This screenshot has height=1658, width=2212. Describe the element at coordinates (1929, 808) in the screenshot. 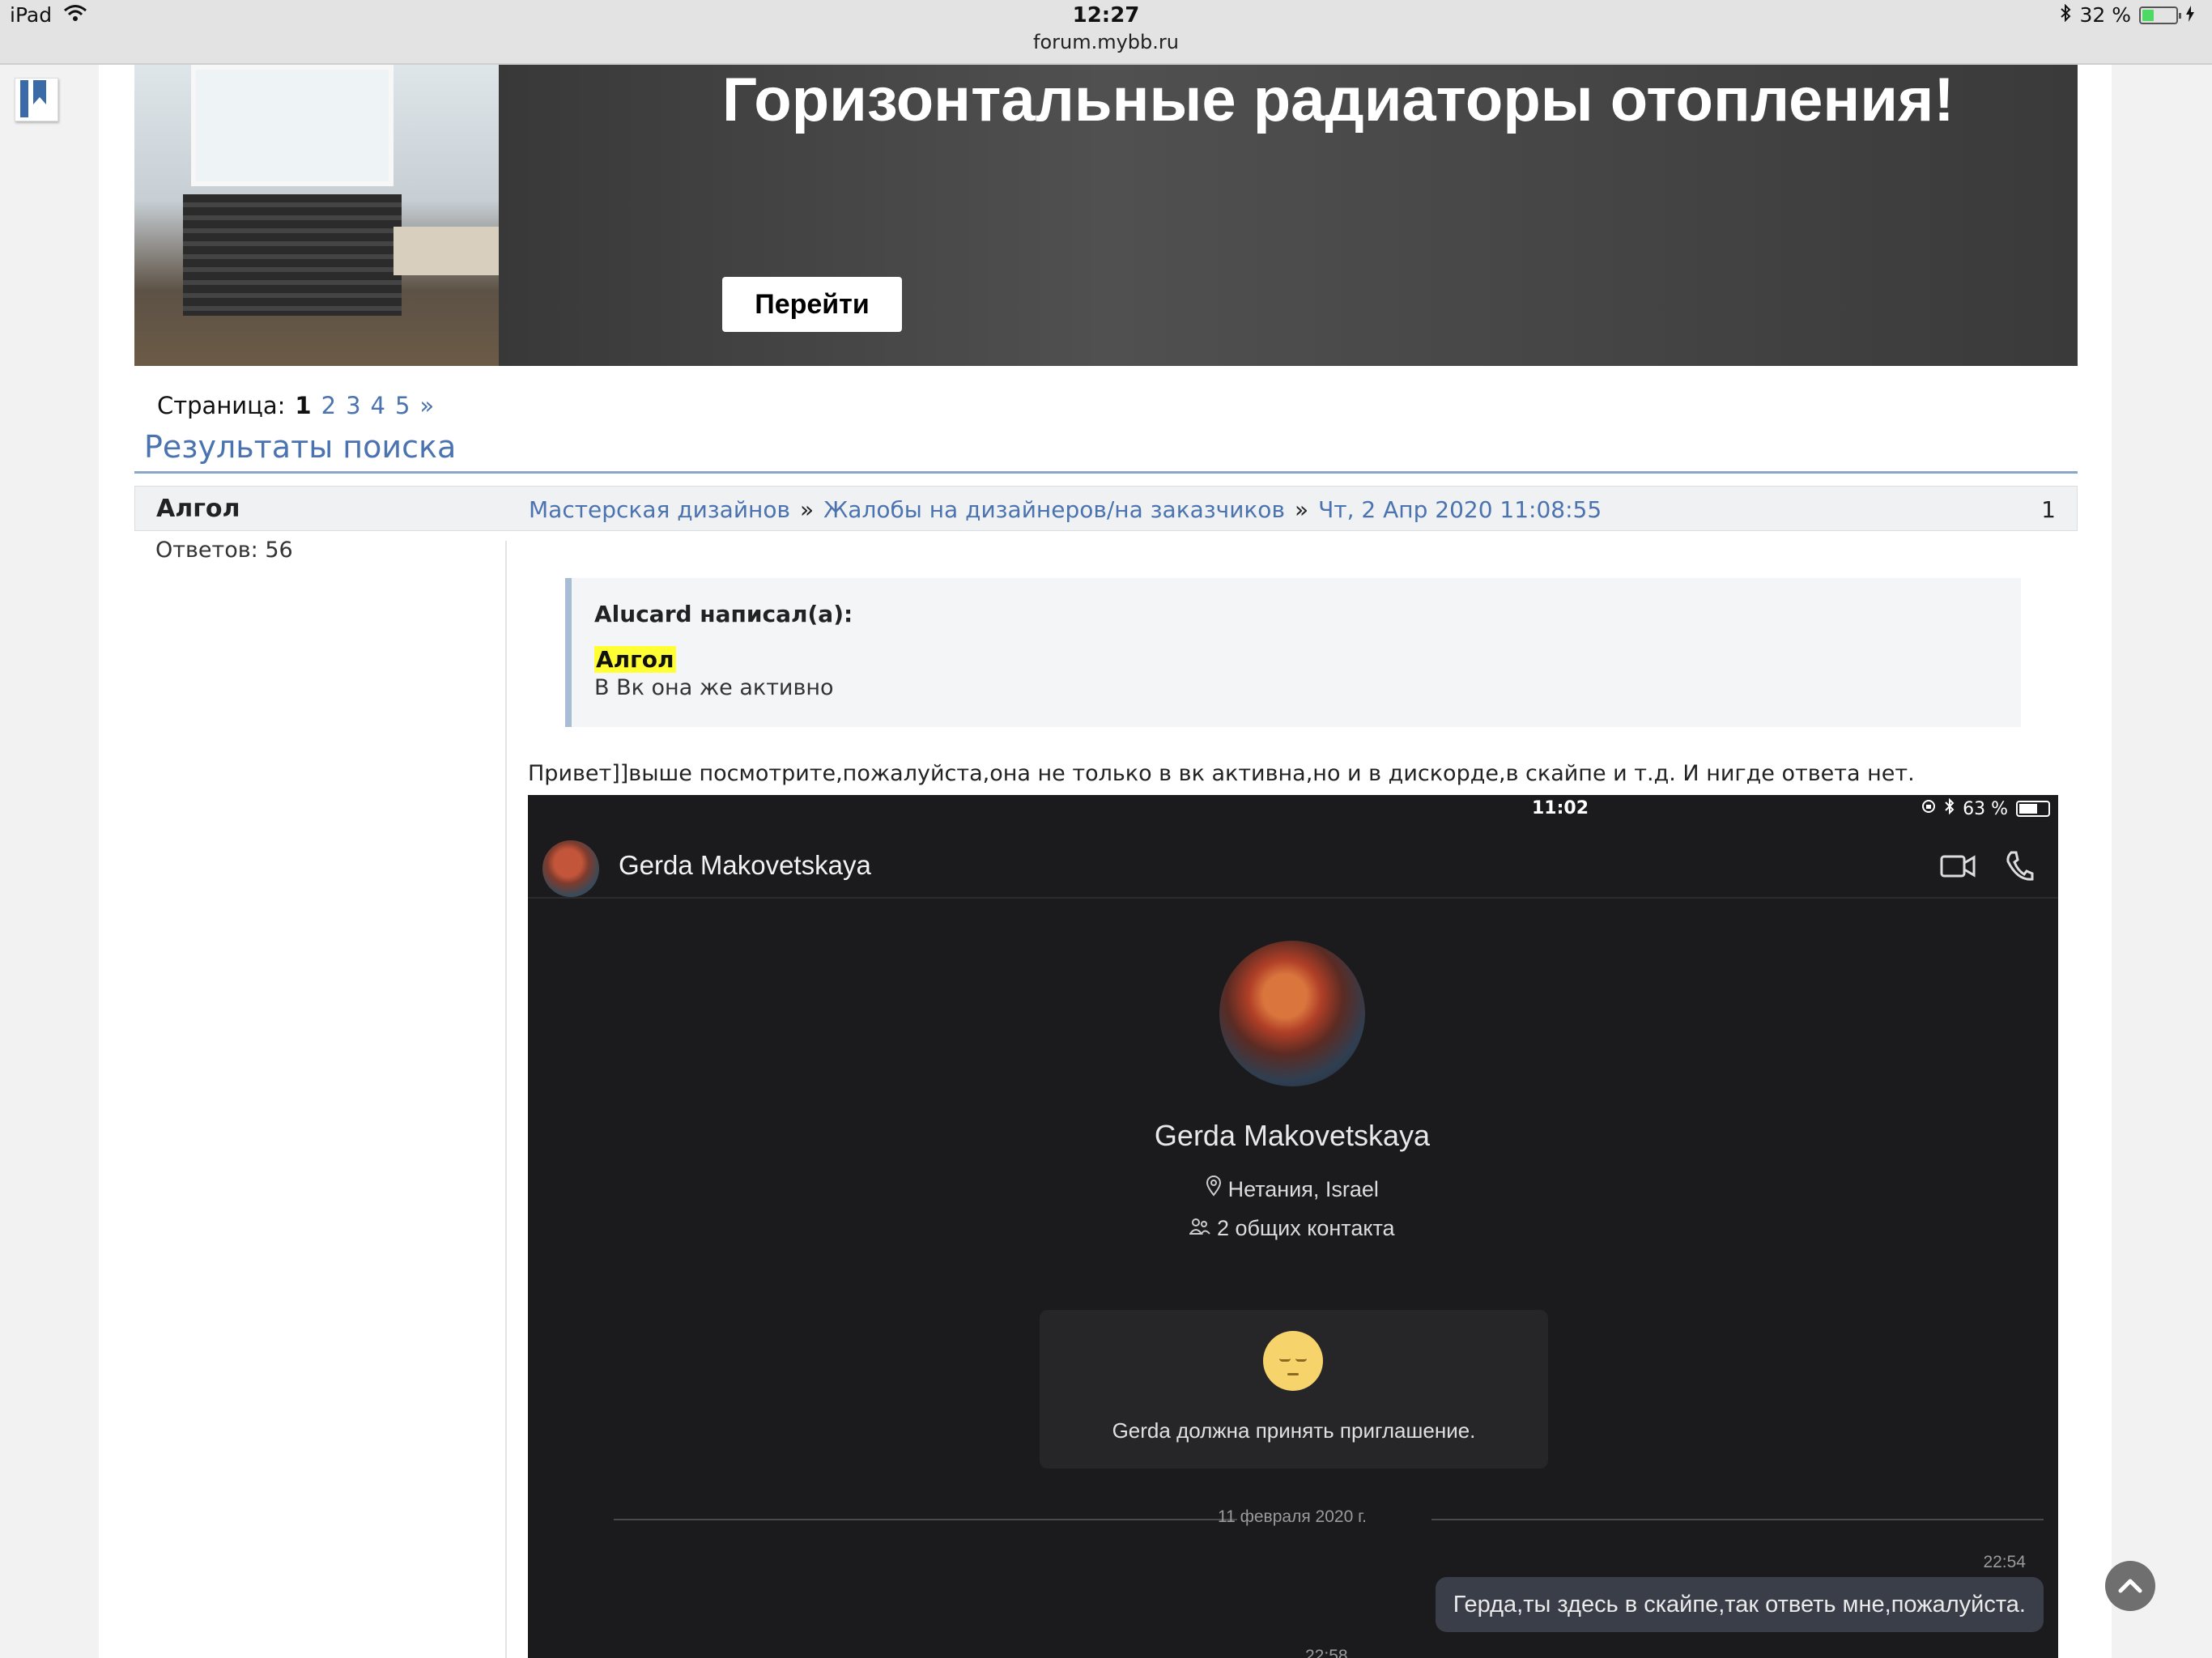

I see `orientation-lock-icon` at that location.